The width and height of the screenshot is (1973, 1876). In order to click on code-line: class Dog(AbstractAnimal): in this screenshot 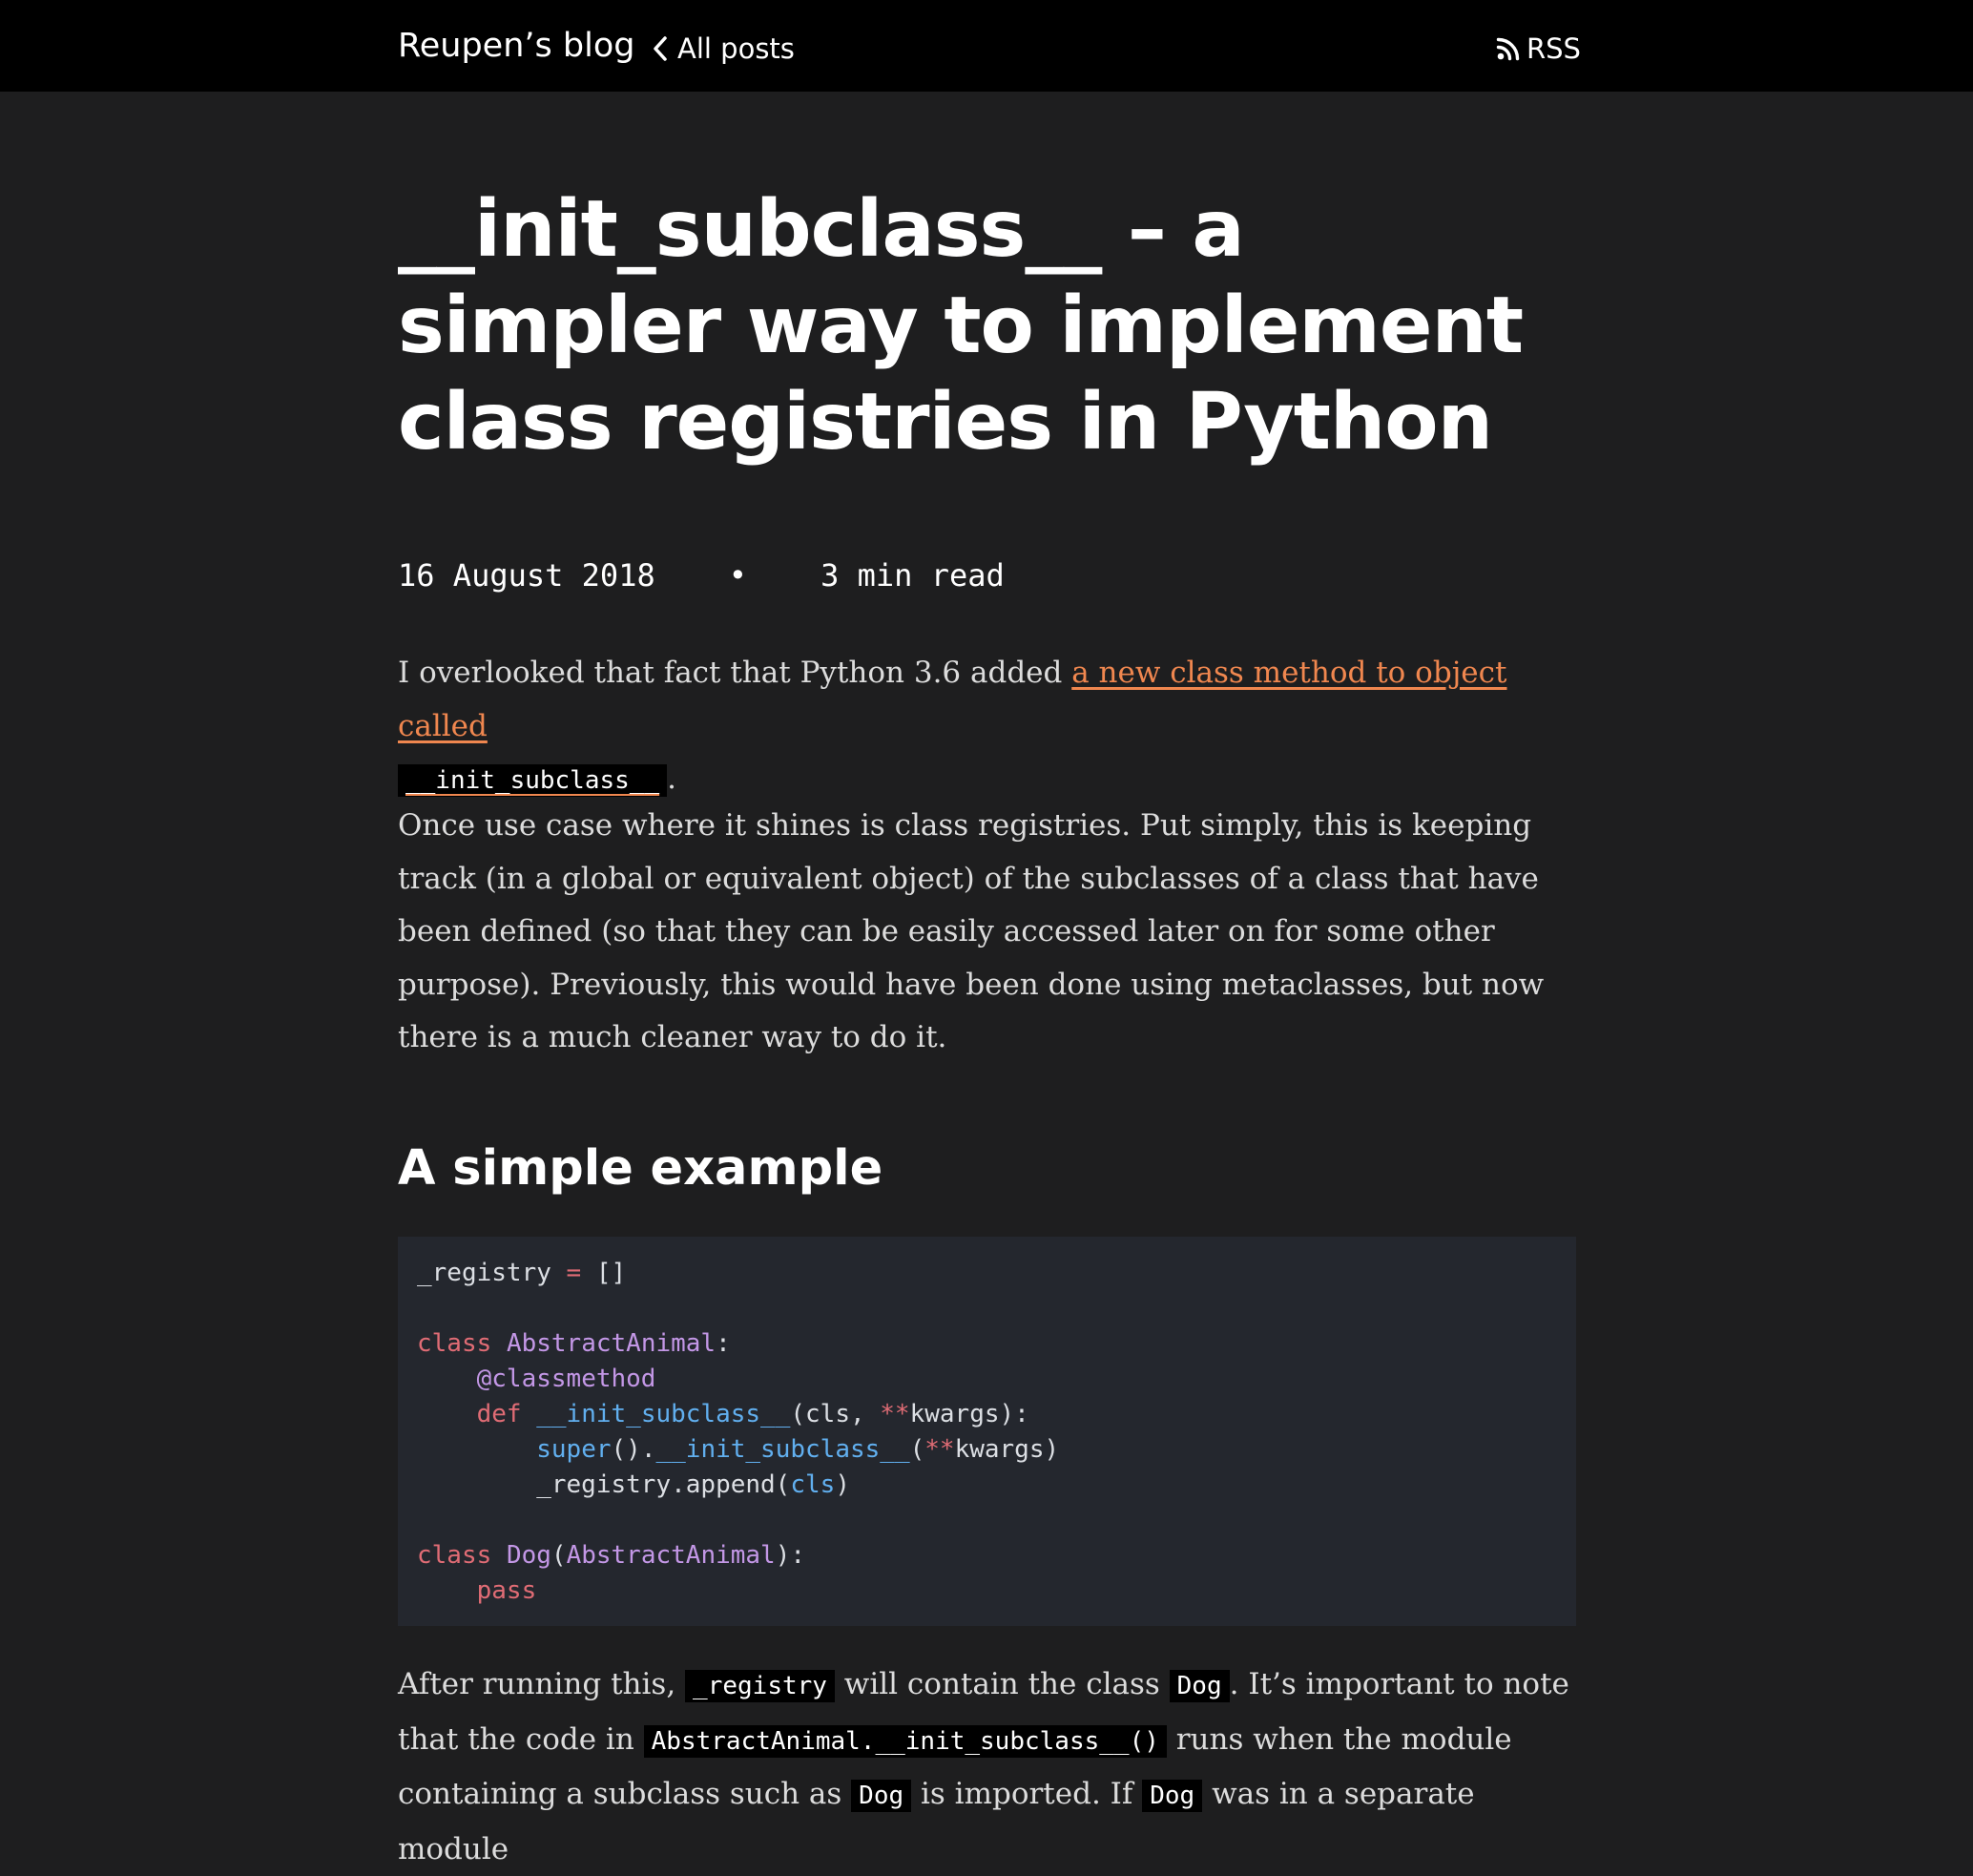, I will do `click(611, 1555)`.